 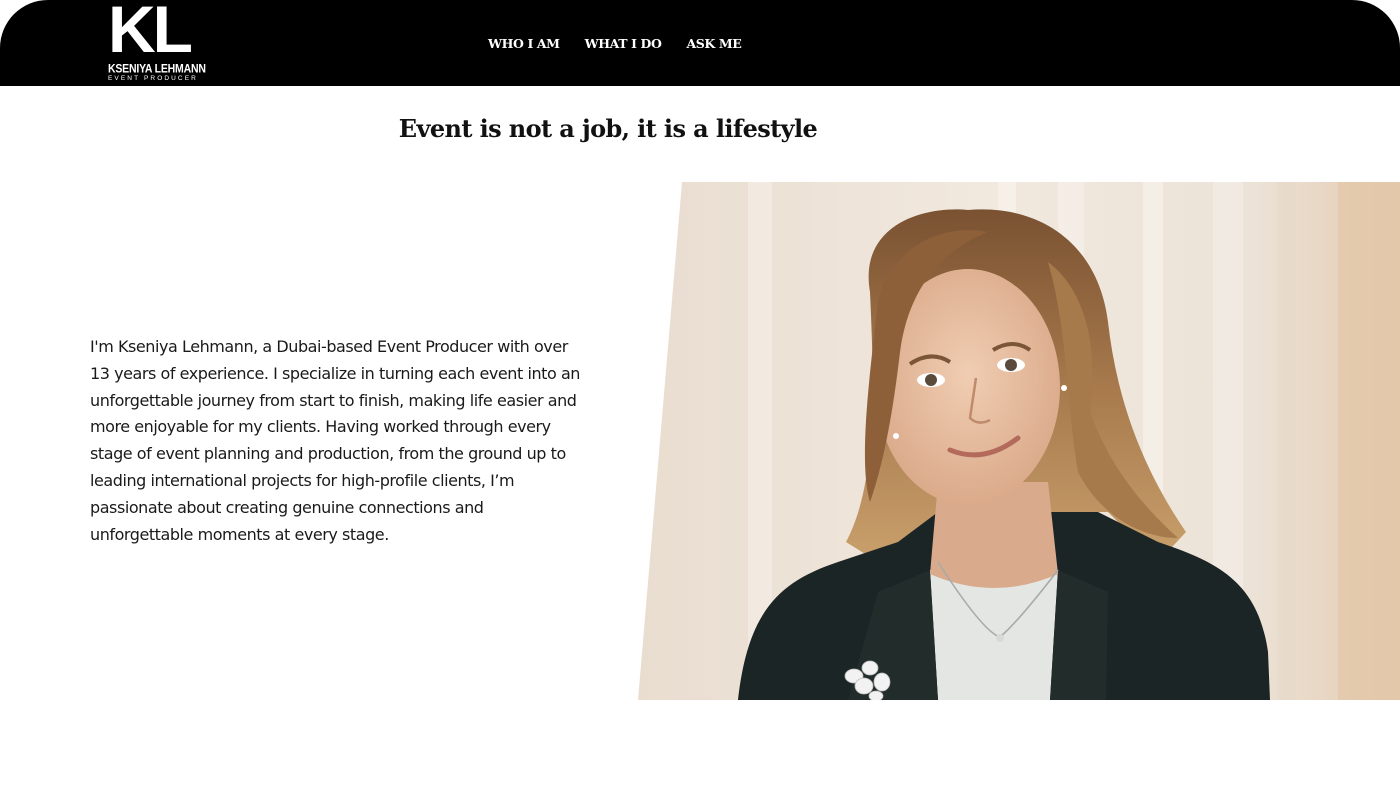 What do you see at coordinates (150, 33) in the screenshot?
I see `logo-mark: KL` at bounding box center [150, 33].